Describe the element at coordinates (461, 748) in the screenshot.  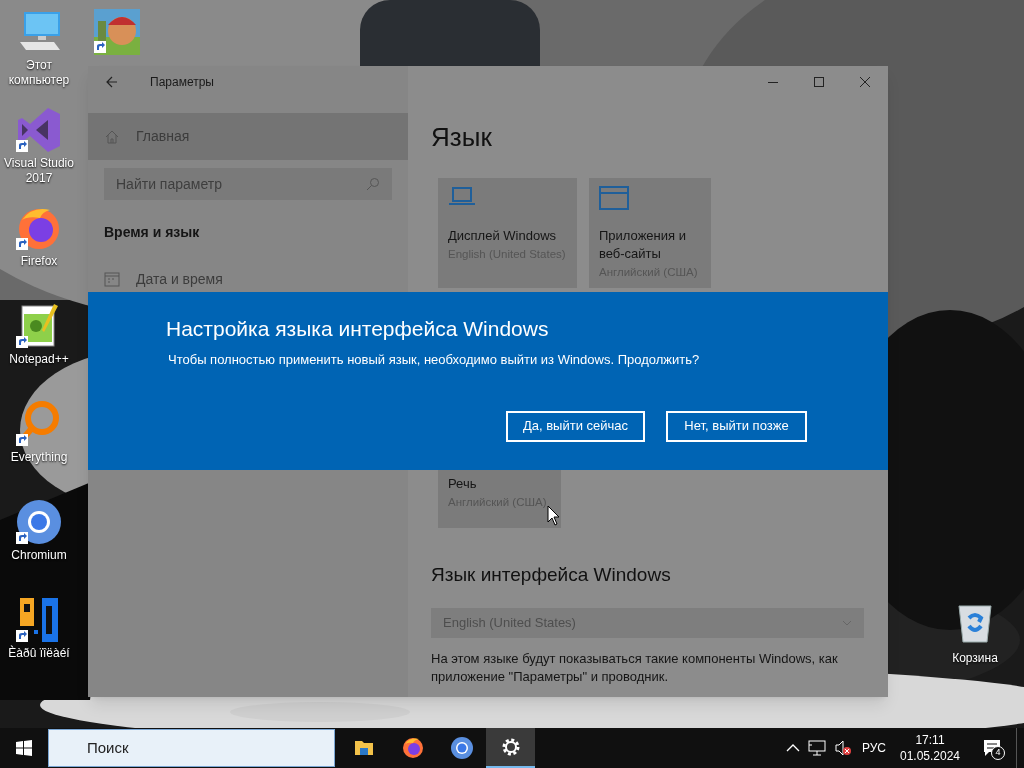
I see `chromium-icon` at that location.